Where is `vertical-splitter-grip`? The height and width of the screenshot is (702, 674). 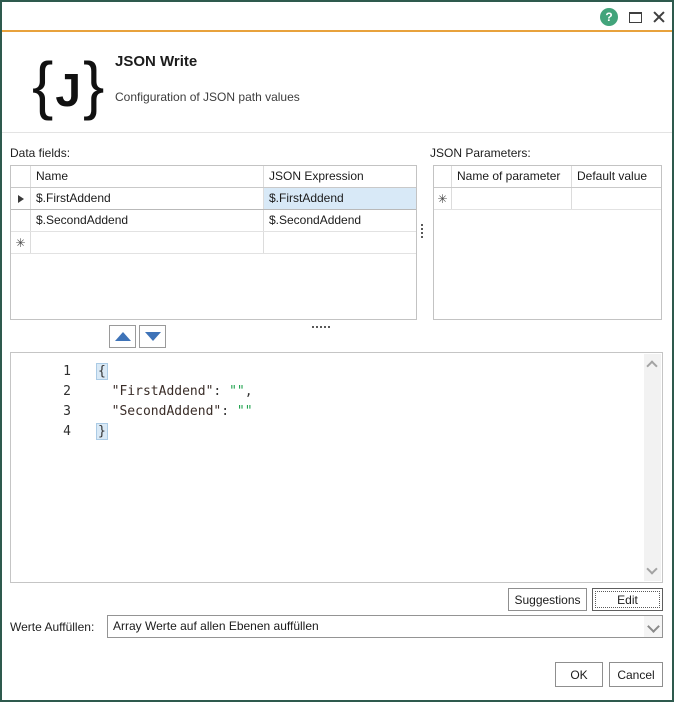
vertical-splitter-grip is located at coordinates (422, 231).